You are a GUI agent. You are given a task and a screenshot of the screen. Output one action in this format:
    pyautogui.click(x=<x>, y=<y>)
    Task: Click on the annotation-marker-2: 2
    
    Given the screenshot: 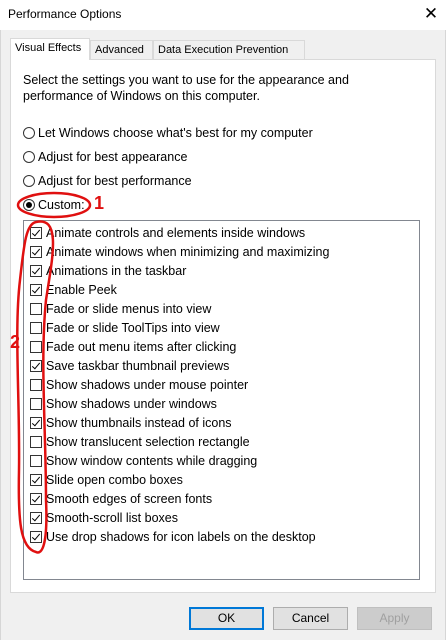 What is the action you would take?
    pyautogui.click(x=15, y=342)
    